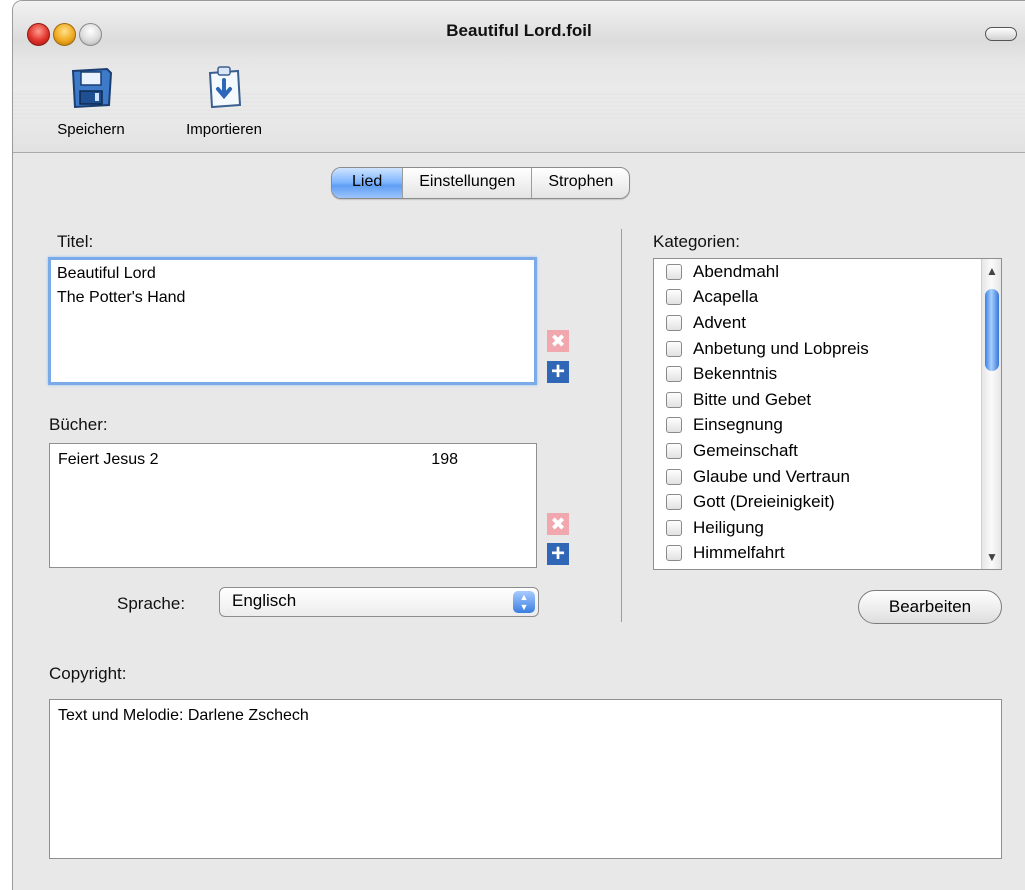  I want to click on floppy-disk-icon, so click(91, 87).